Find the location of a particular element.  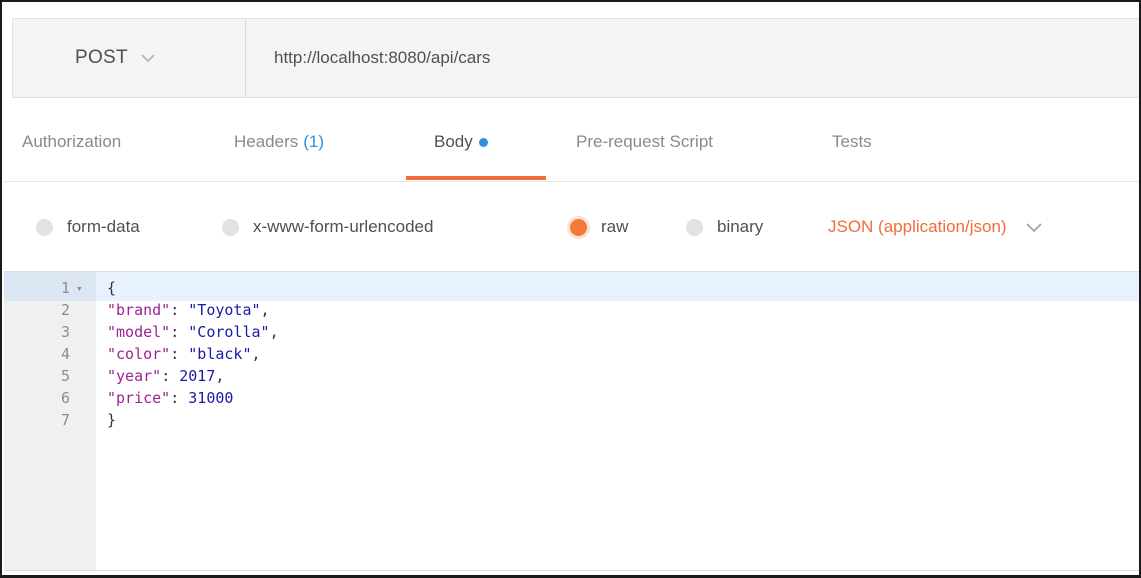

json-key: "brand" is located at coordinates (139, 310).